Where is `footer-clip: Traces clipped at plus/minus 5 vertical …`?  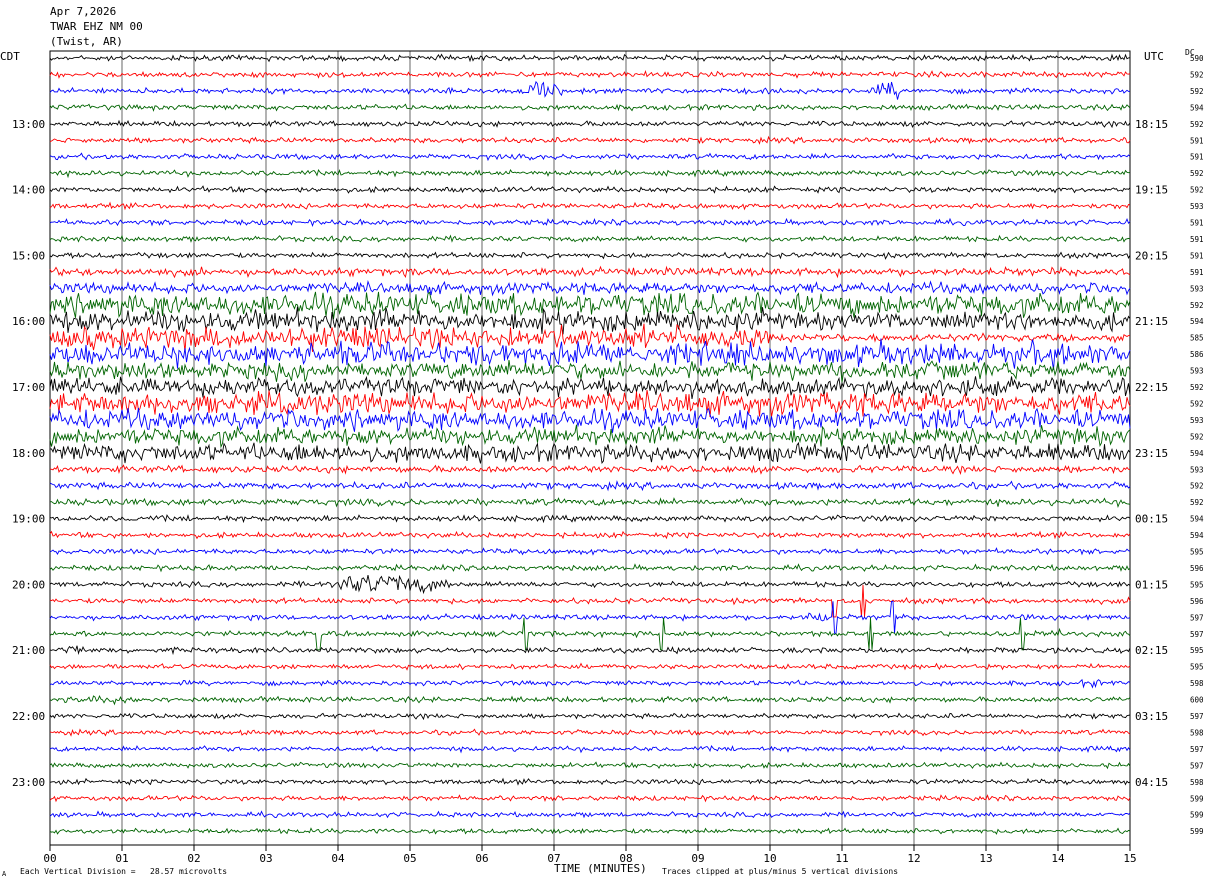 footer-clip: Traces clipped at plus/minus 5 vertical … is located at coordinates (780, 871).